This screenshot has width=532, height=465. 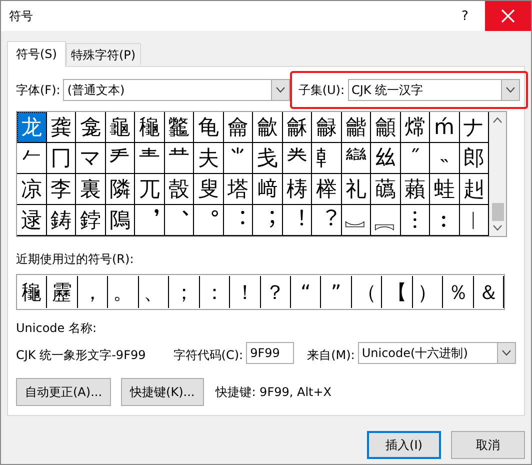 I want to click on tab: 符号(S), so click(x=36, y=54).